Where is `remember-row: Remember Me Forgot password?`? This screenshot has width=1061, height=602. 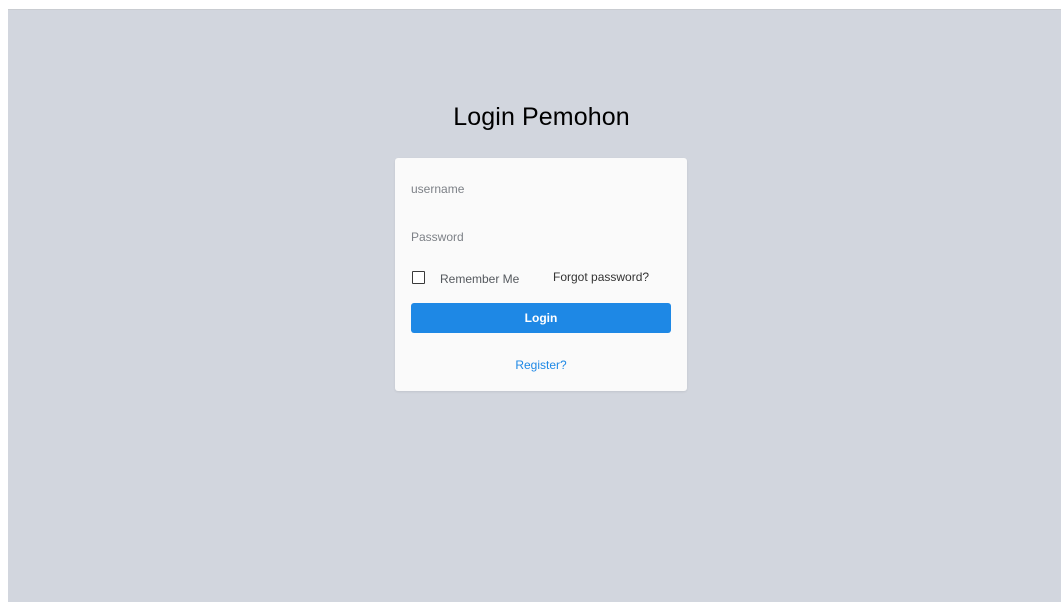
remember-row: Remember Me Forgot password? is located at coordinates (541, 280).